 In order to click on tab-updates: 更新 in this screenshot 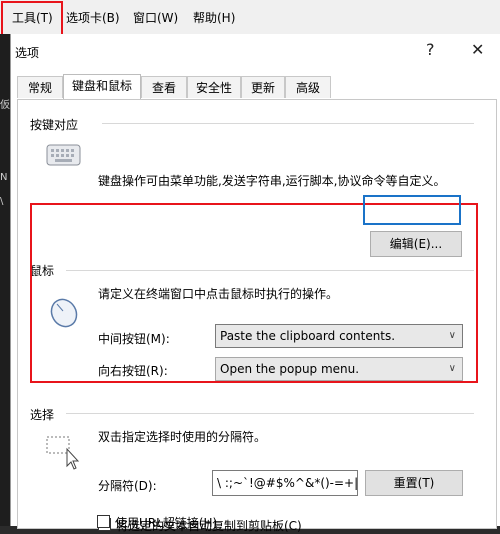, I will do `click(263, 87)`.